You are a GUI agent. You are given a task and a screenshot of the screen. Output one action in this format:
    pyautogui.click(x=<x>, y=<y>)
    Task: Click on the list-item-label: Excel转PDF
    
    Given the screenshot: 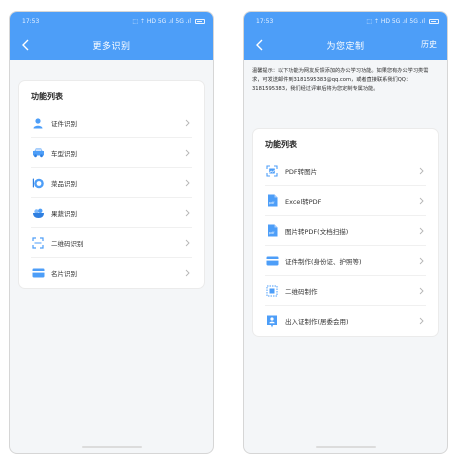 What is the action you would take?
    pyautogui.click(x=303, y=201)
    